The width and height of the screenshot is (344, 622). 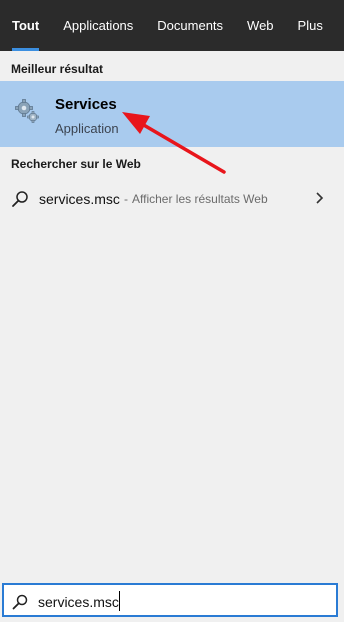 I want to click on web-search-heading: Rechercher sur le Web, so click(x=76, y=164).